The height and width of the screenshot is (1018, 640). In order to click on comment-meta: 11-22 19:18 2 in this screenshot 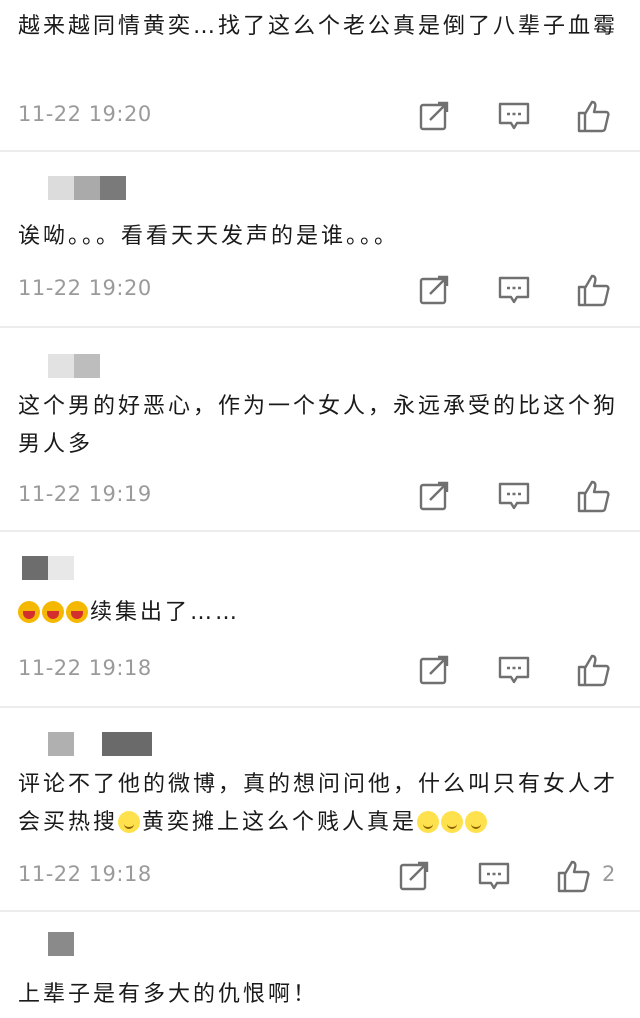, I will do `click(329, 876)`.